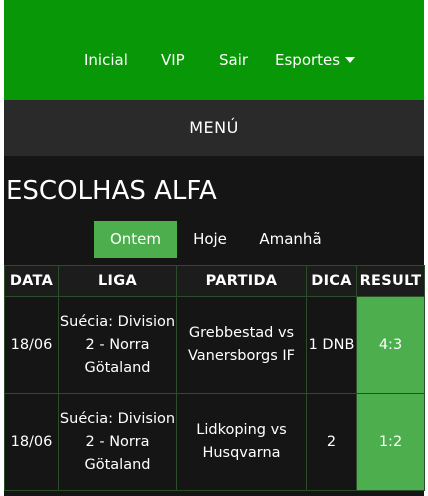  What do you see at coordinates (117, 281) in the screenshot?
I see `column-header-liga: LIGA` at bounding box center [117, 281].